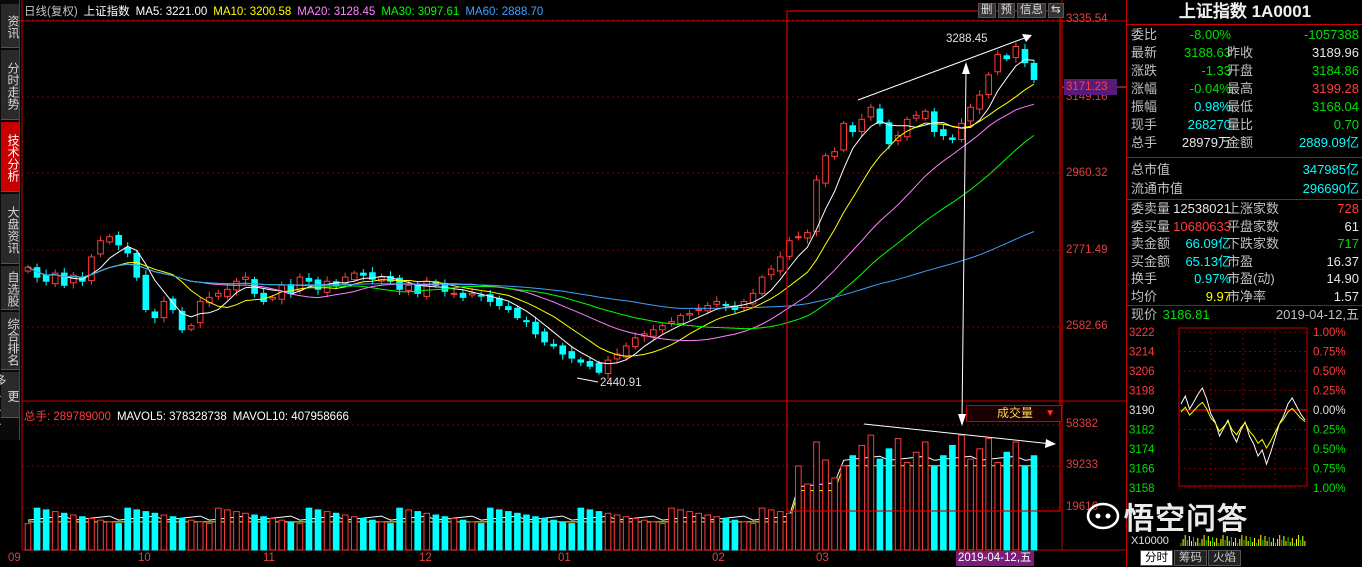 Image resolution: width=1362 pixels, height=567 pixels. Describe the element at coordinates (10, 85) in the screenshot. I see `left-tab-1: 分时走势` at that location.